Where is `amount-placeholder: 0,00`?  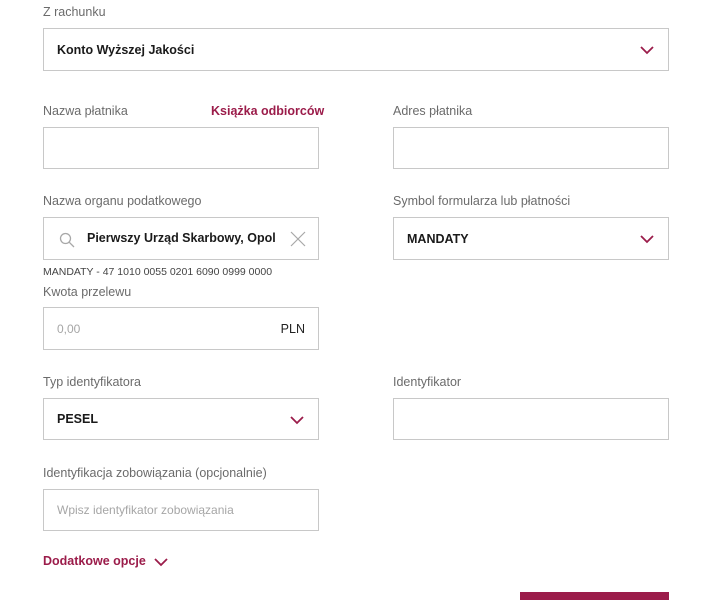 amount-placeholder: 0,00 is located at coordinates (69, 328).